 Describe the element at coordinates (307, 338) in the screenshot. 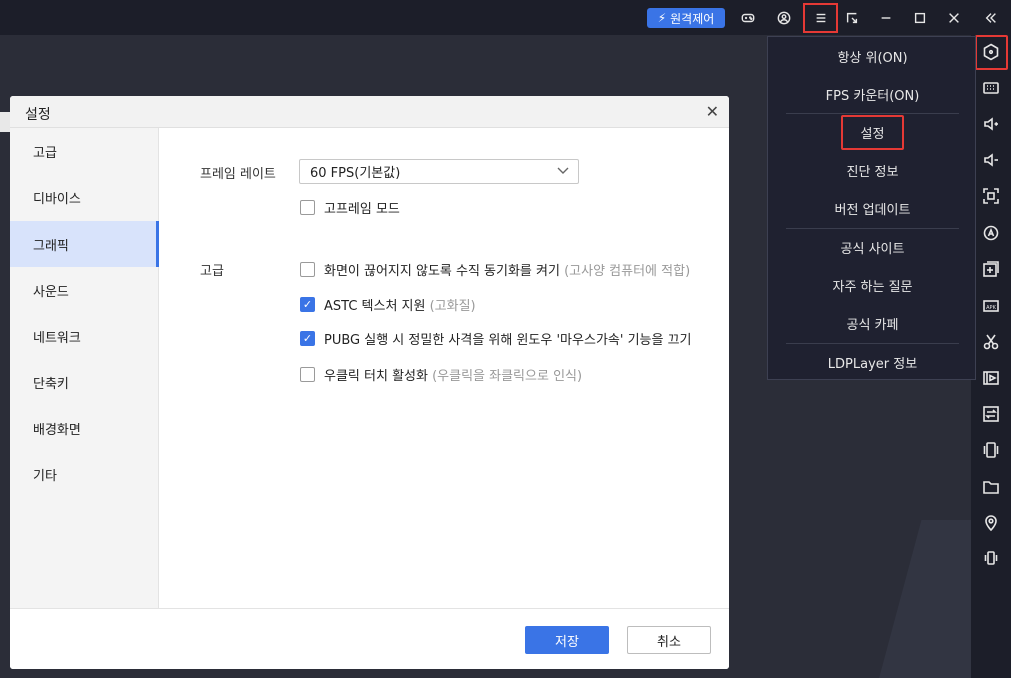

I see `pubg-mouse-checkbox: ✓` at that location.